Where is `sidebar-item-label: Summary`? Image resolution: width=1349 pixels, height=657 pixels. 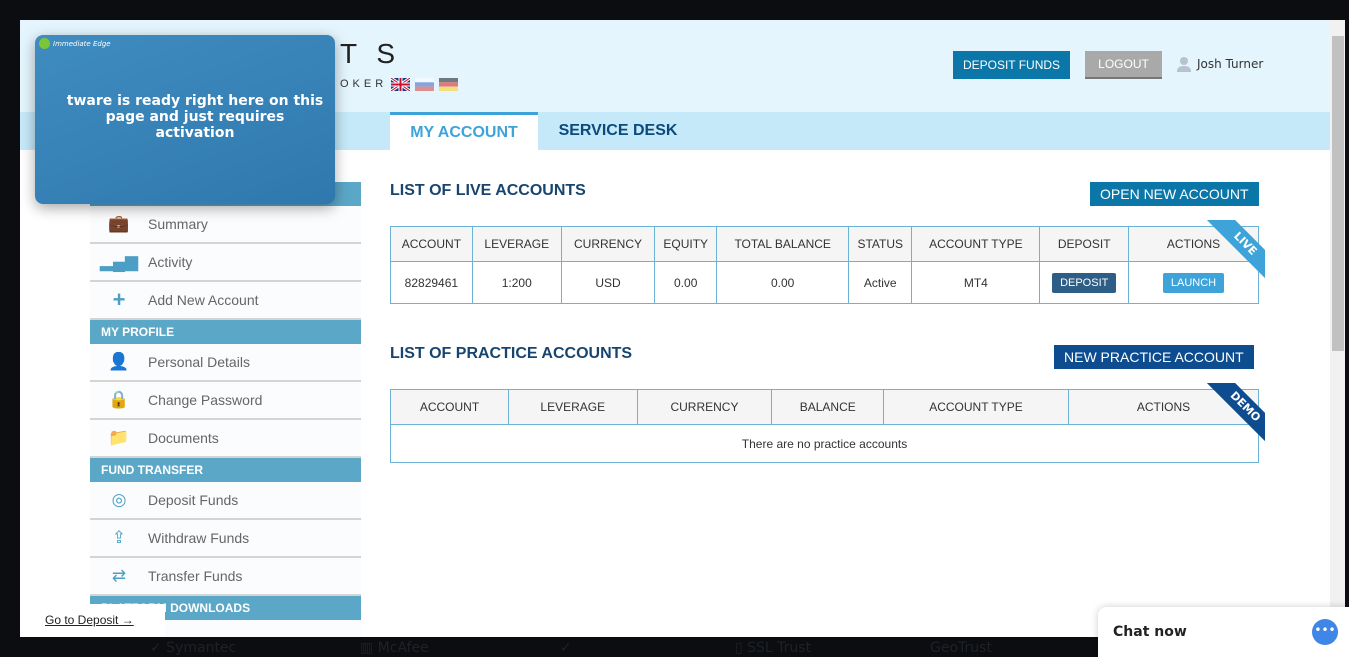 sidebar-item-label: Summary is located at coordinates (178, 224).